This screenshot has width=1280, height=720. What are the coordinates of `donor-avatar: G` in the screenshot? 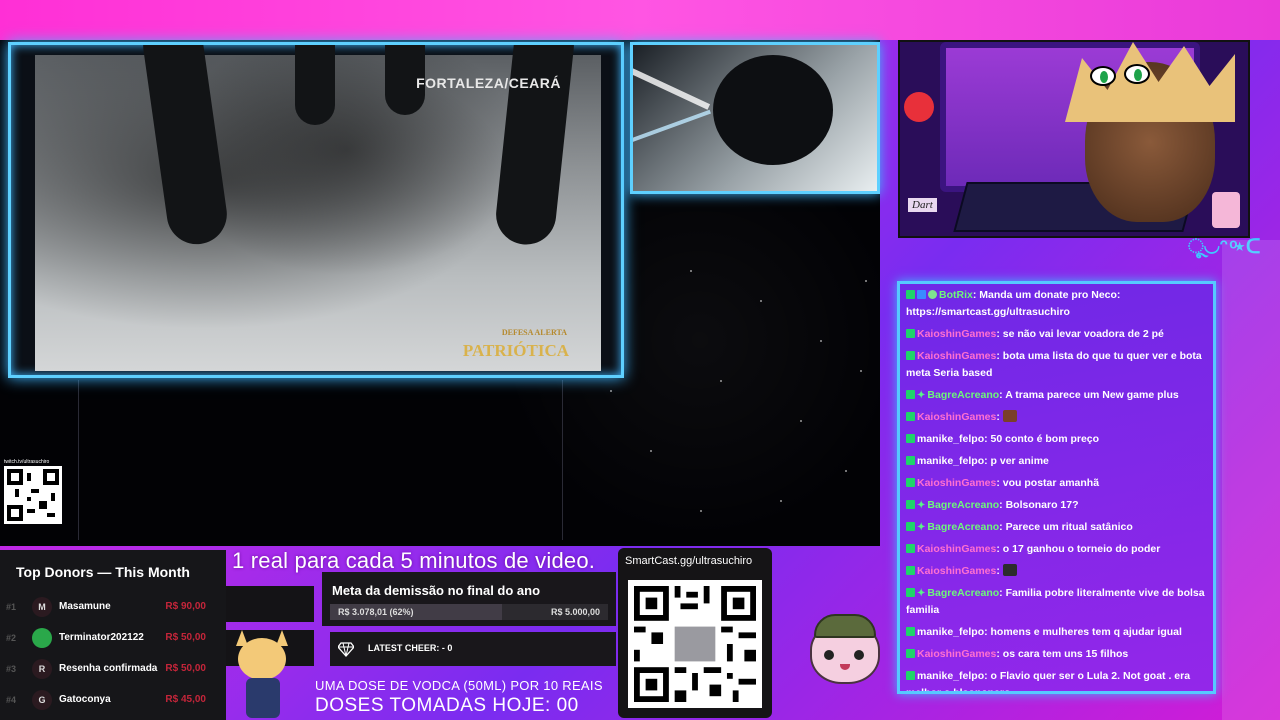 It's located at (42, 700).